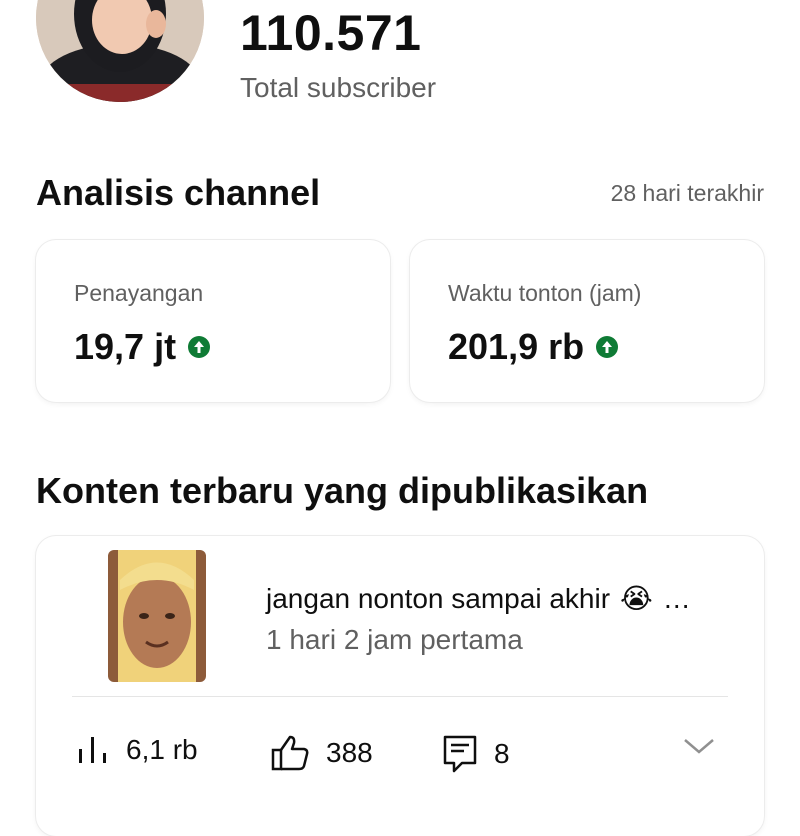 The height and width of the screenshot is (836, 800). I want to click on latest-content-title: Konten terbaru yang dipublikasikan, so click(342, 490).